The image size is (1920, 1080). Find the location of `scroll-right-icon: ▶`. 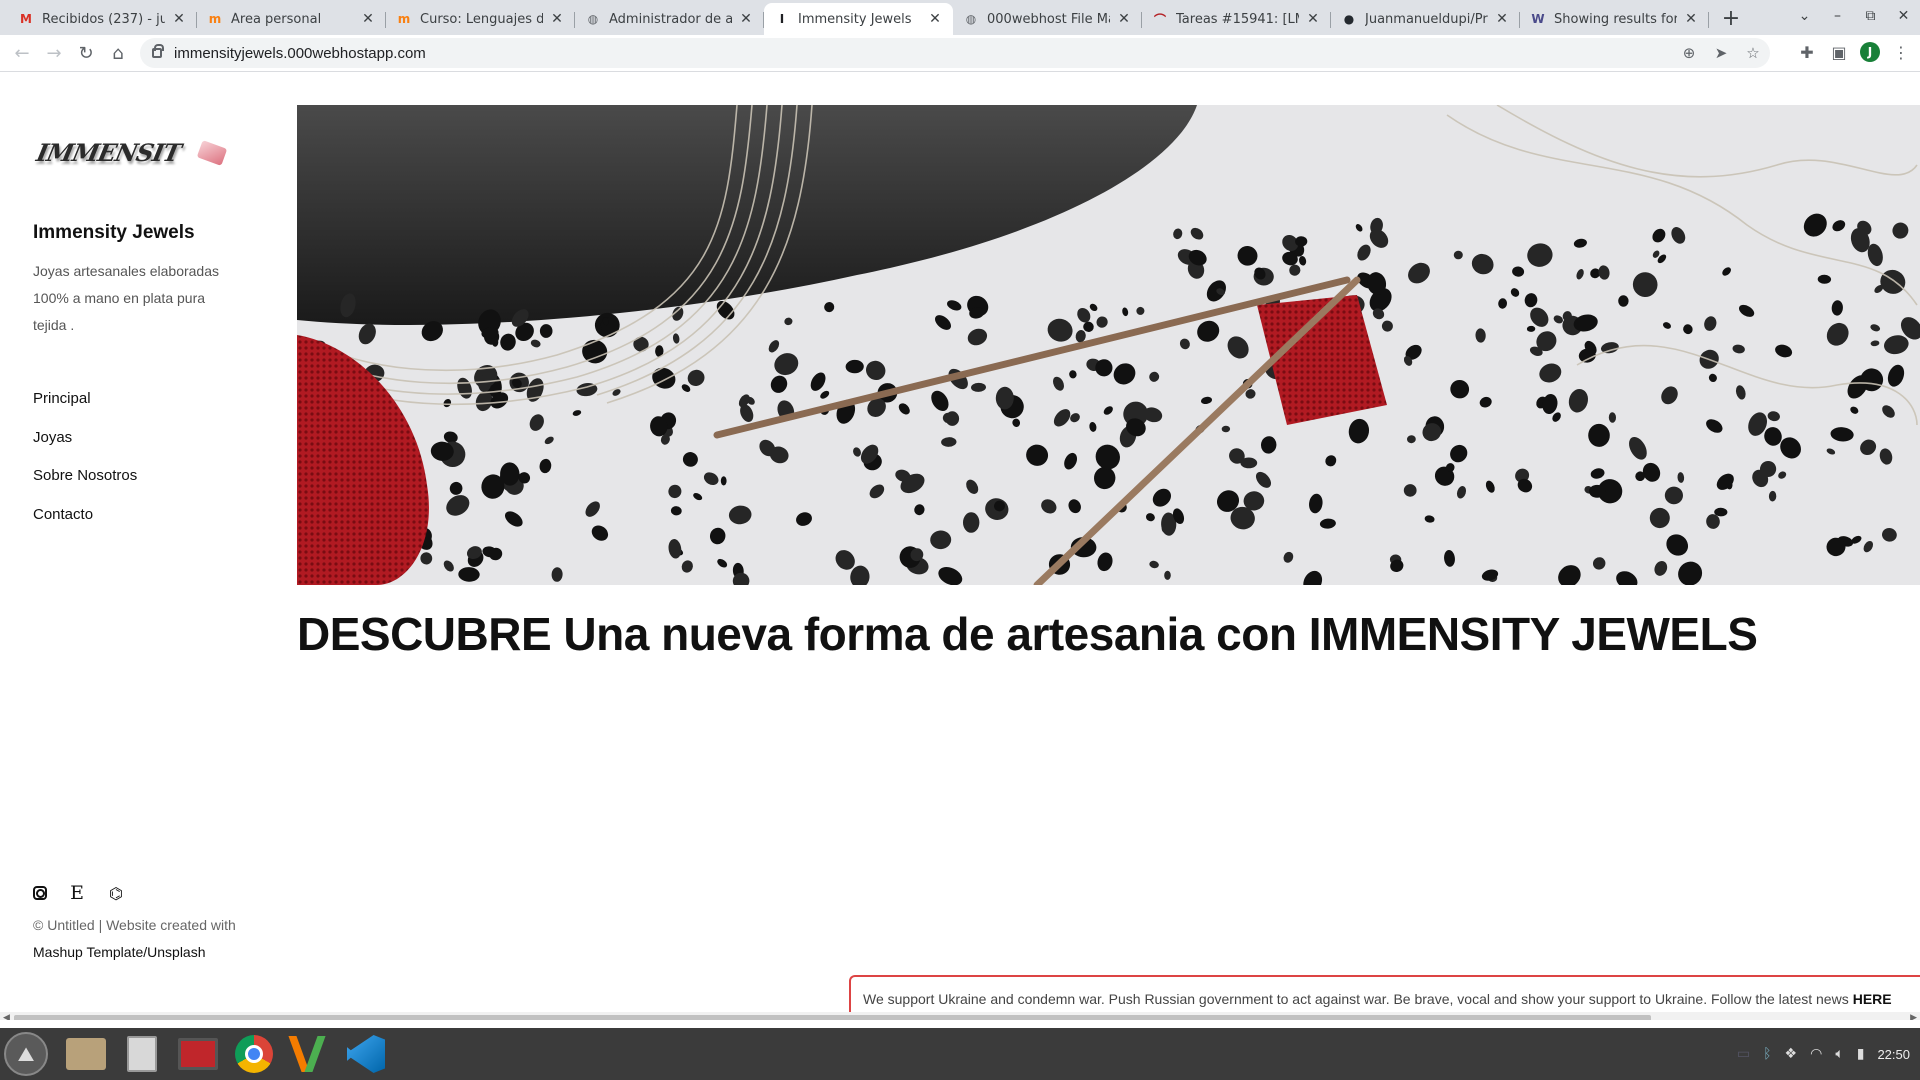

scroll-right-icon: ▶ is located at coordinates (1913, 1016).